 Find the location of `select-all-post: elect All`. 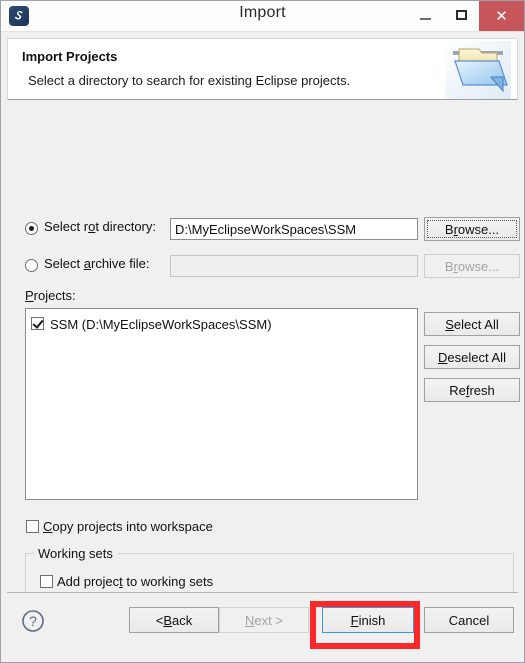

select-all-post: elect All is located at coordinates (476, 324).